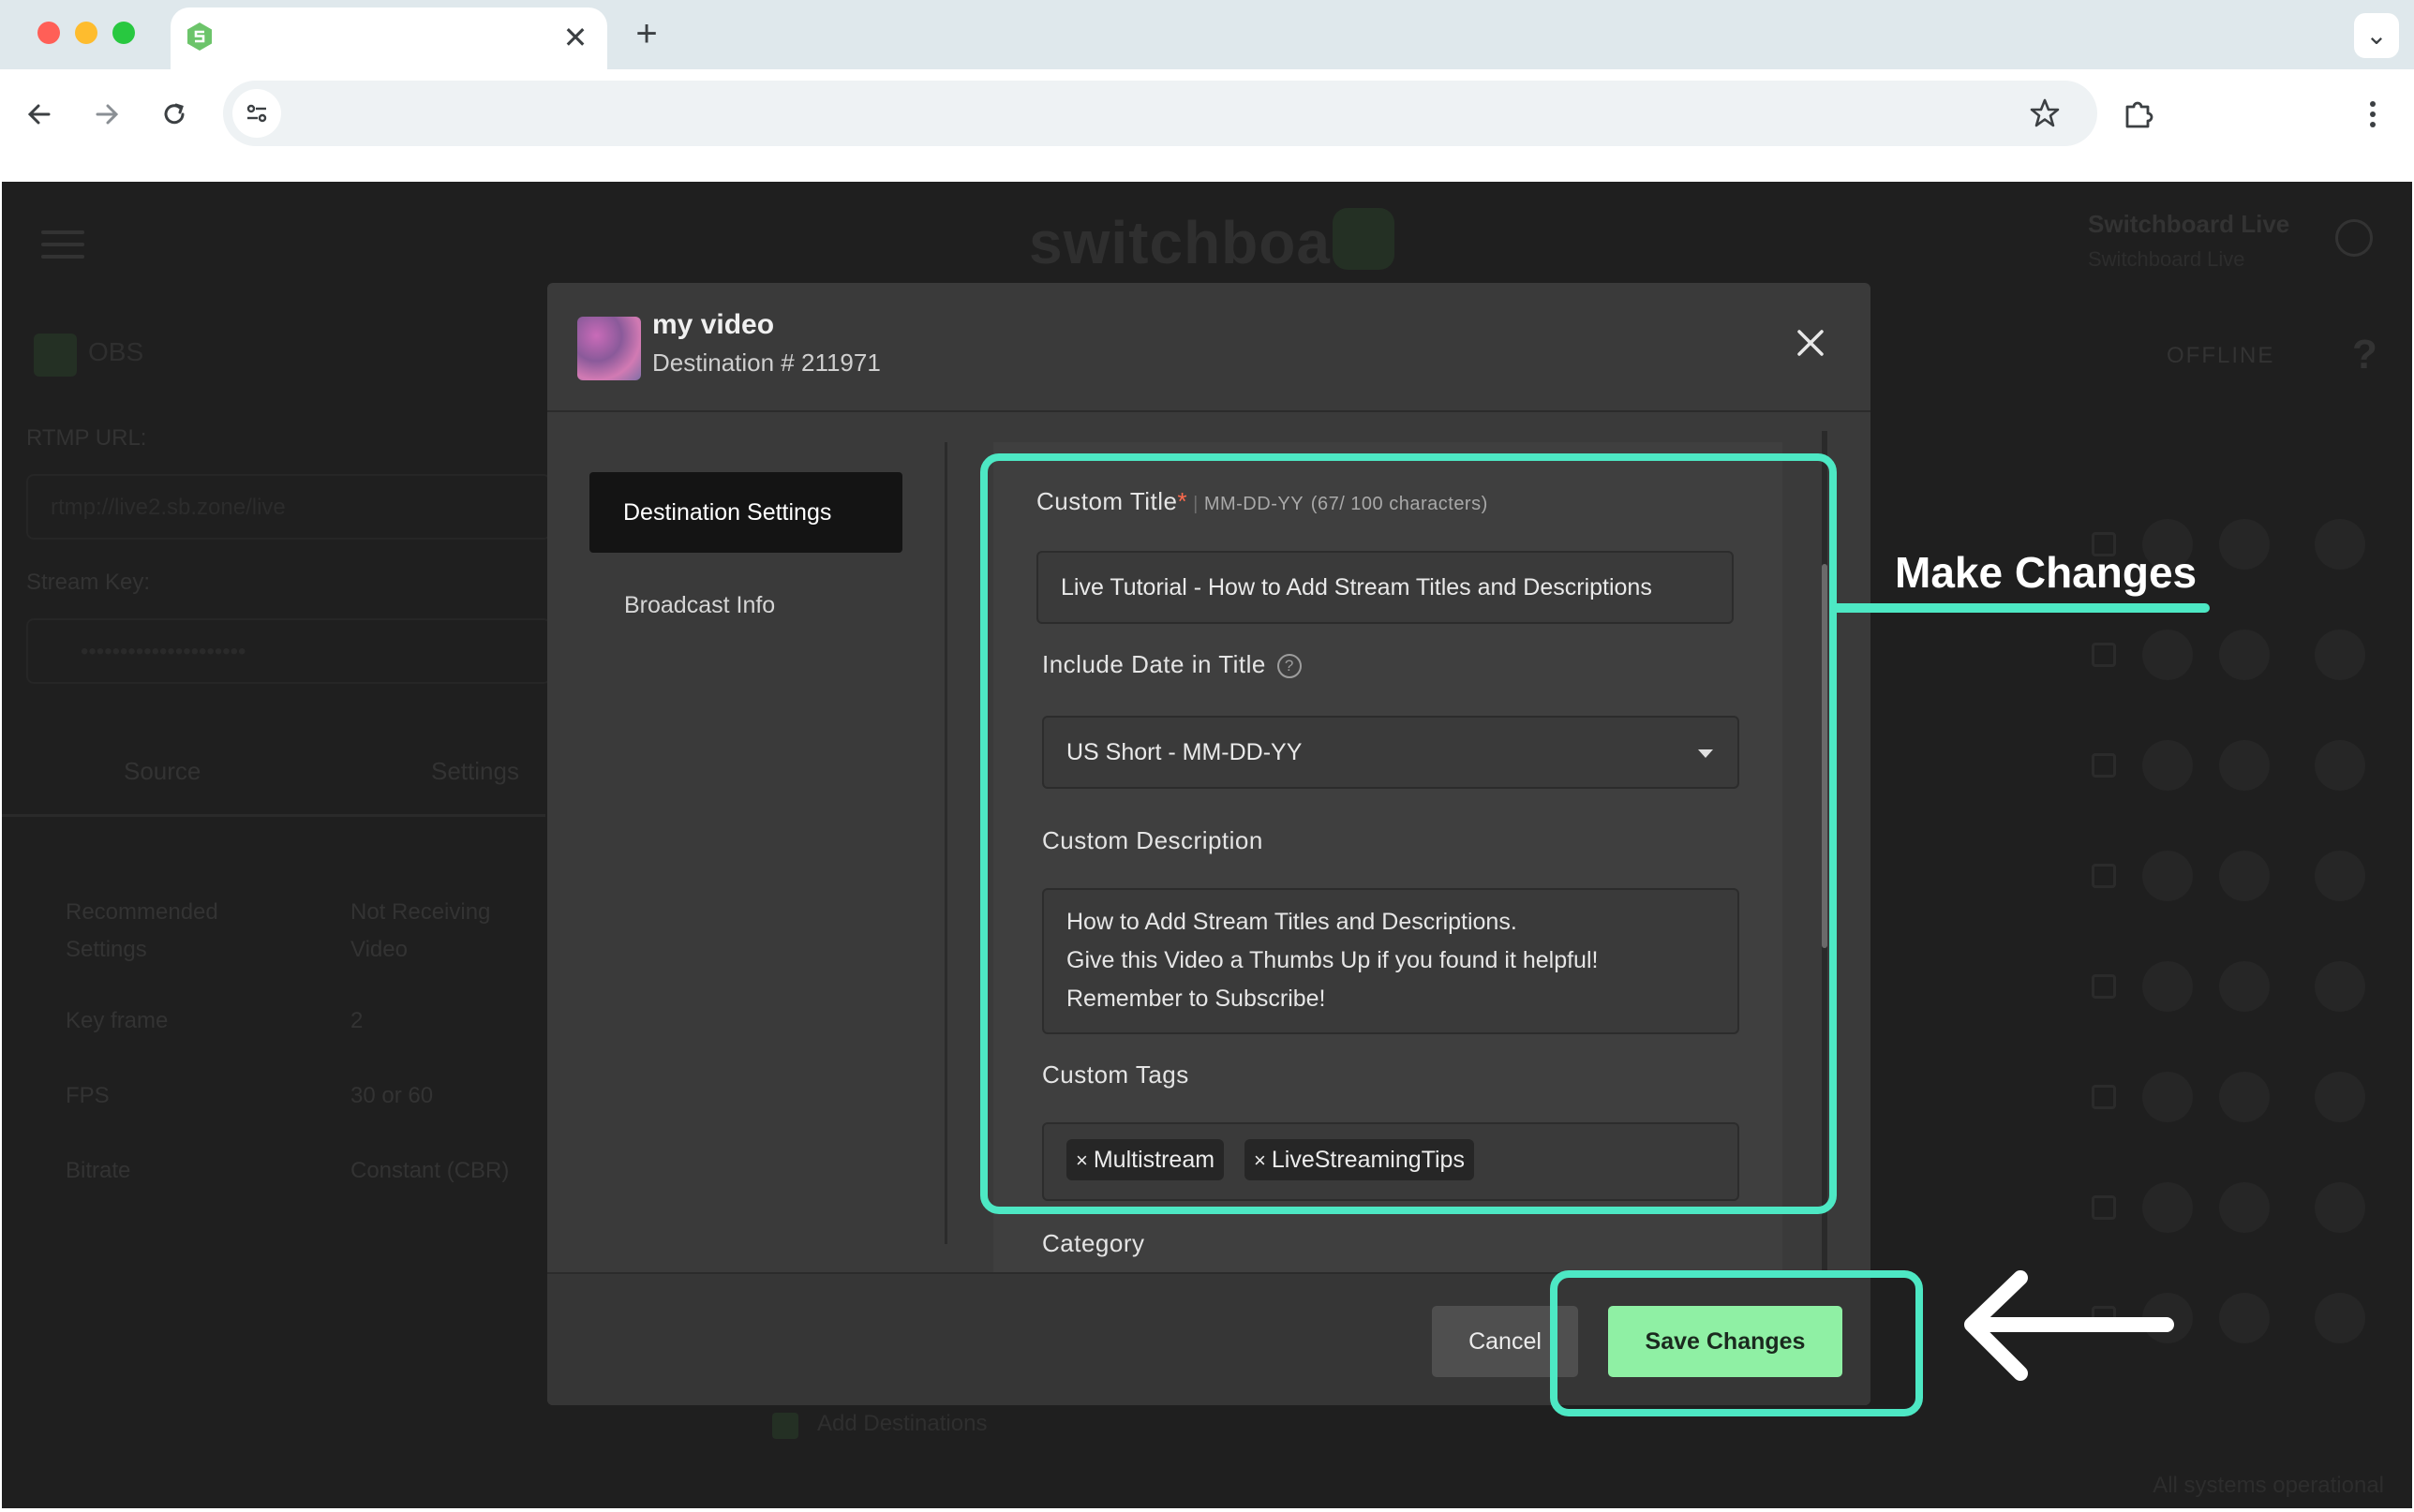  I want to click on settings-row-label: Recommended Settings, so click(142, 930).